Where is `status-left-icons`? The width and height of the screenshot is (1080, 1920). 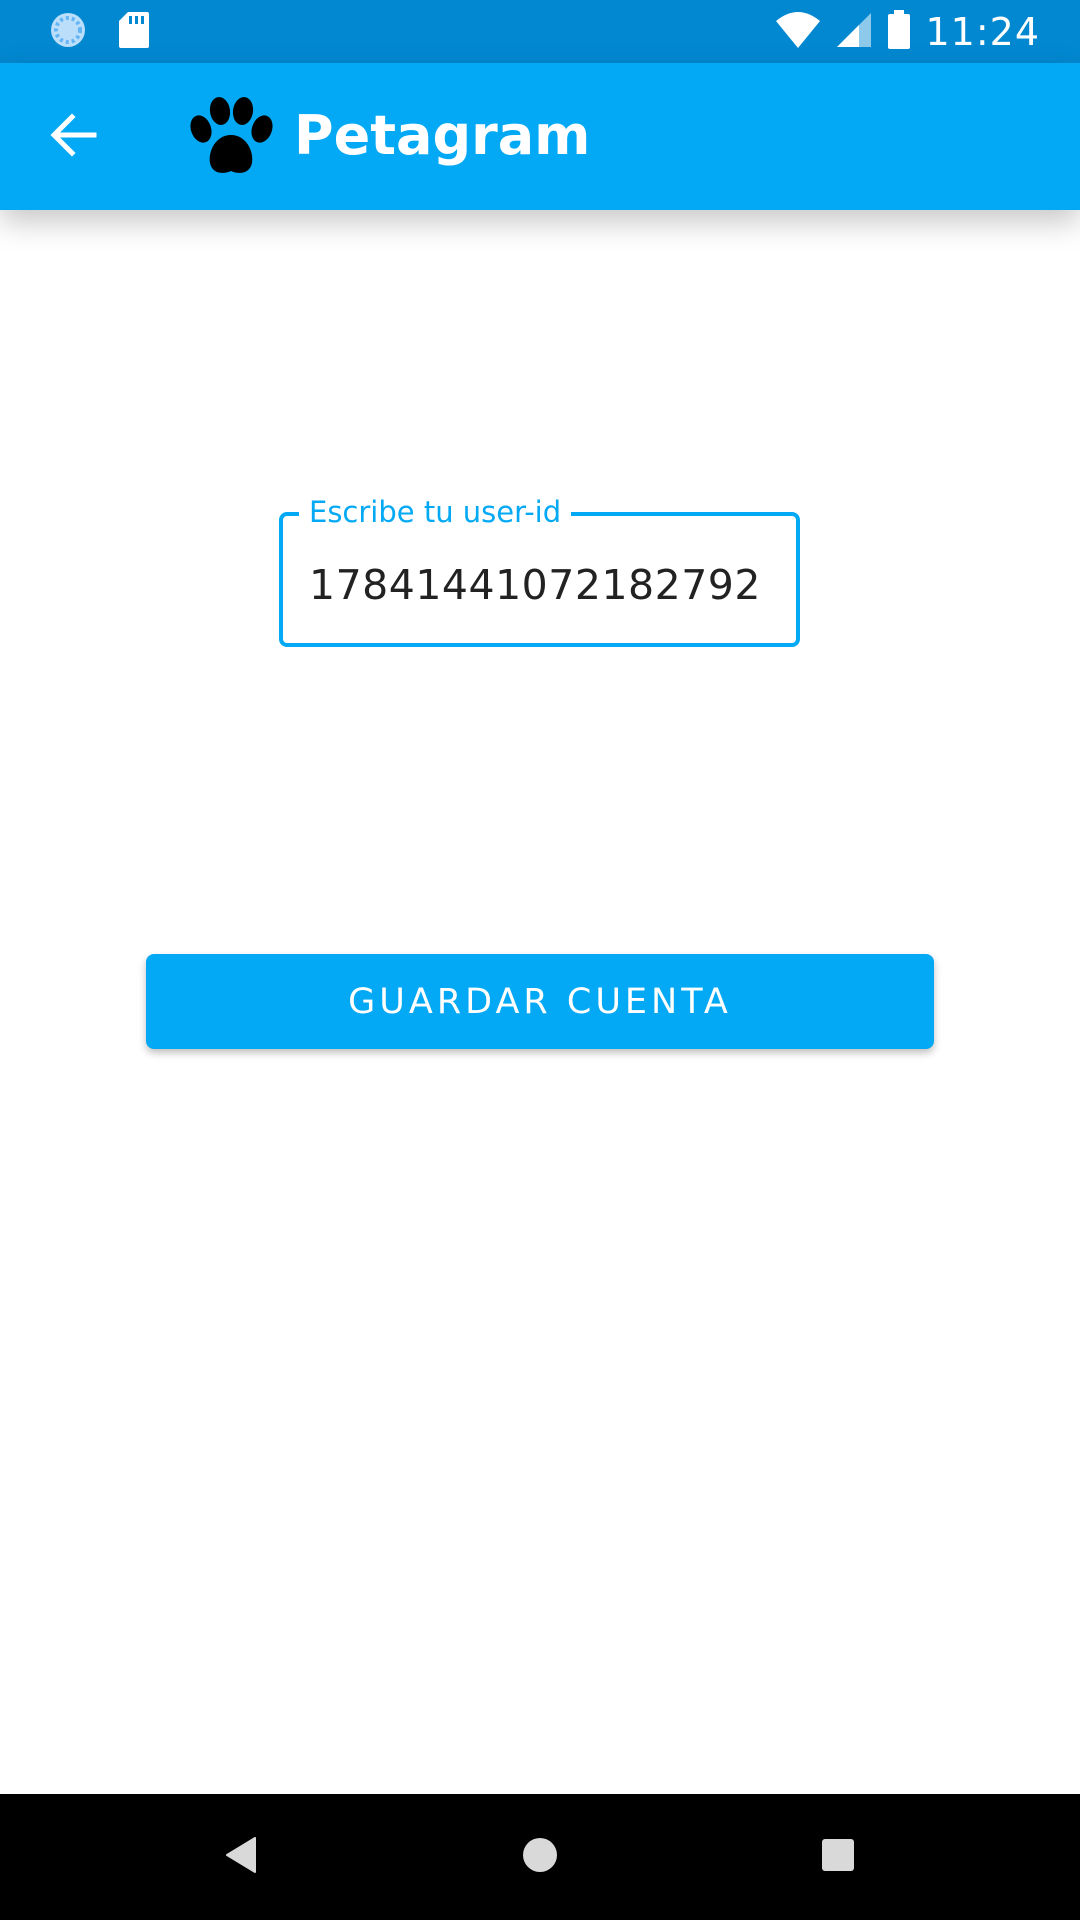 status-left-icons is located at coordinates (99, 32).